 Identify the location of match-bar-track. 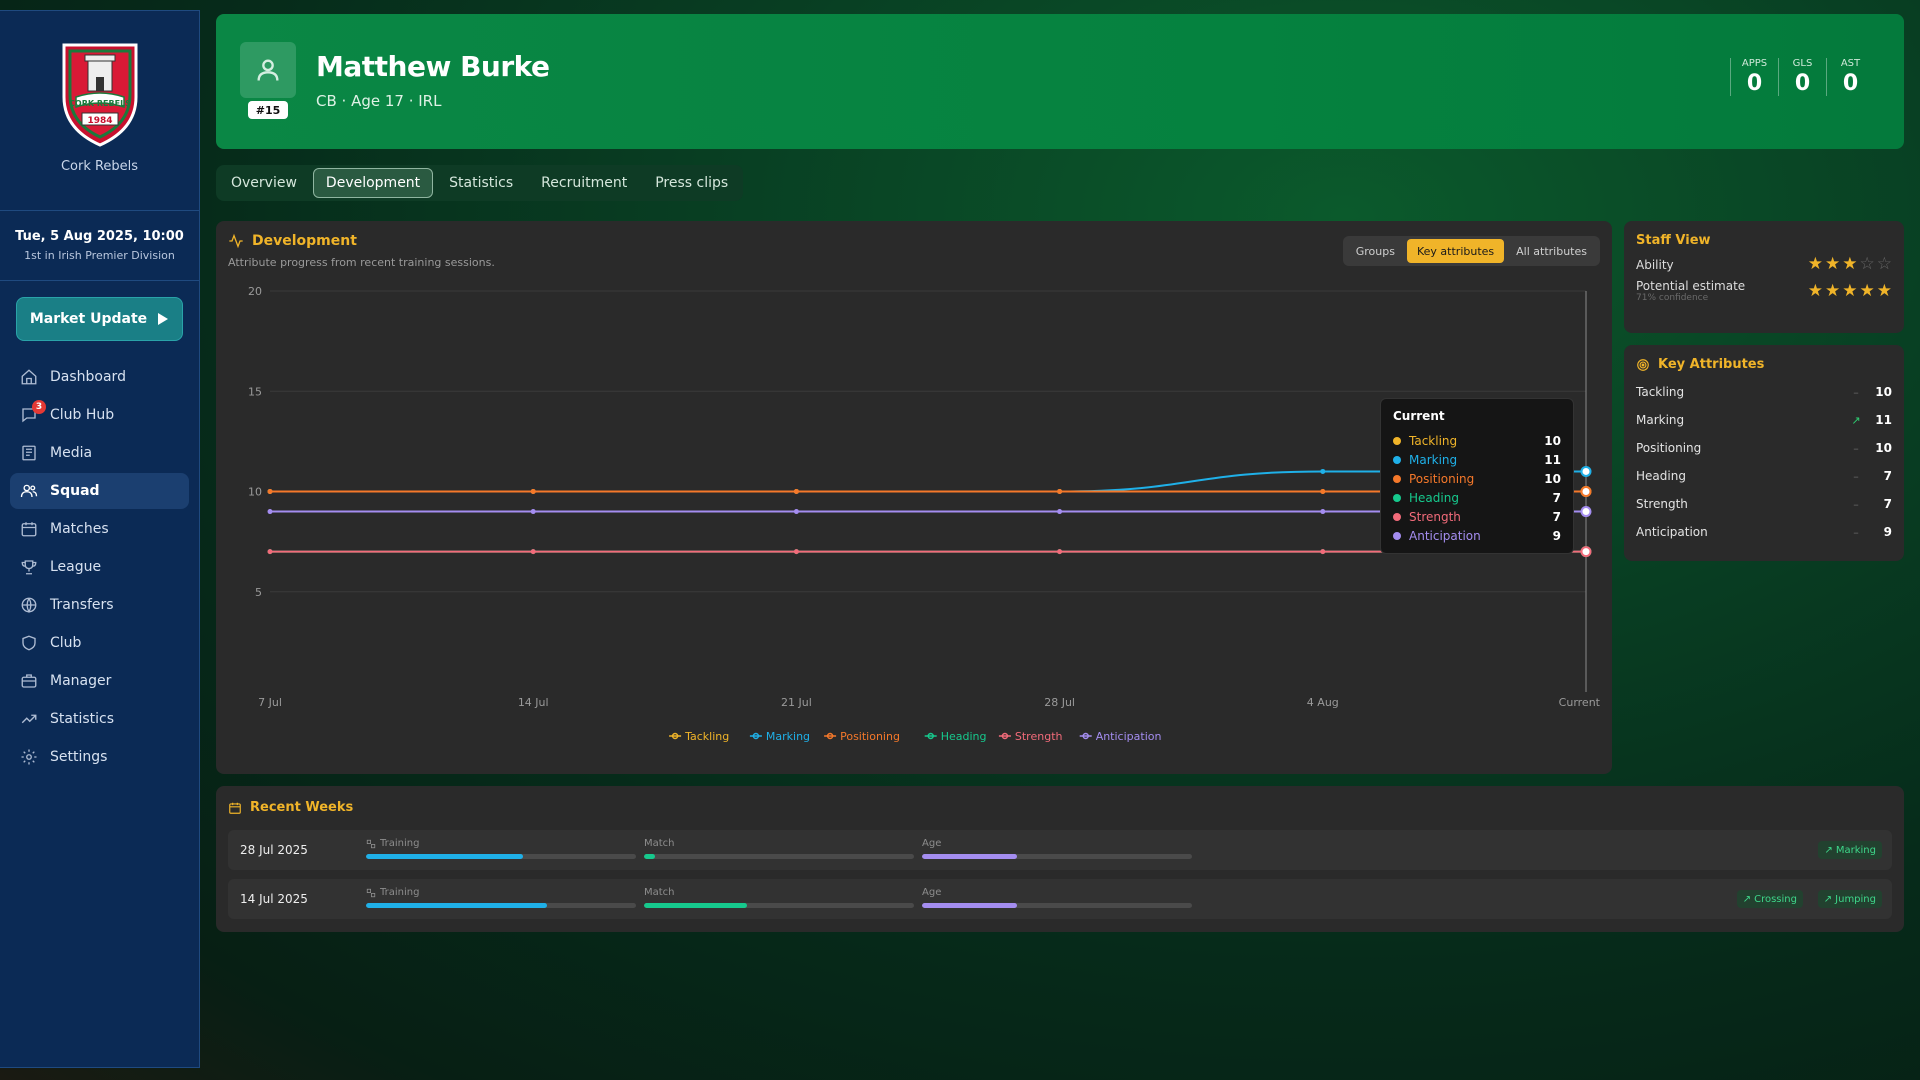
(779, 856).